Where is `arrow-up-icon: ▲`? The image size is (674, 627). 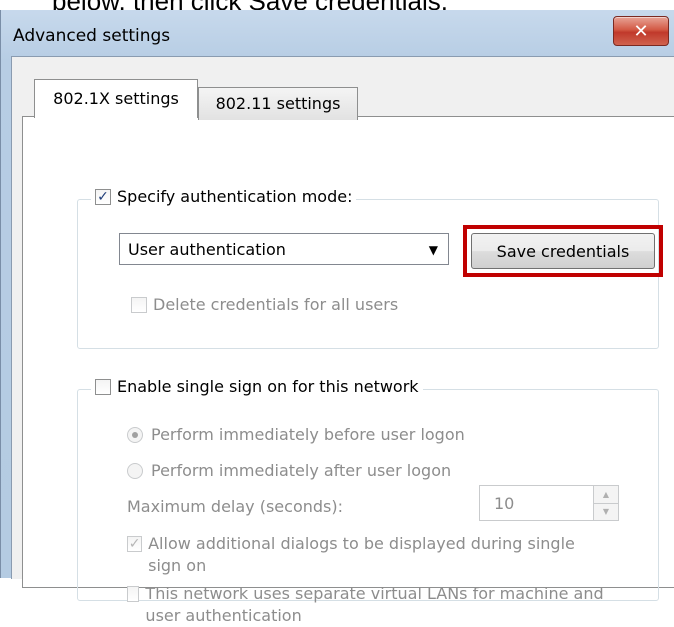 arrow-up-icon: ▲ is located at coordinates (606, 495).